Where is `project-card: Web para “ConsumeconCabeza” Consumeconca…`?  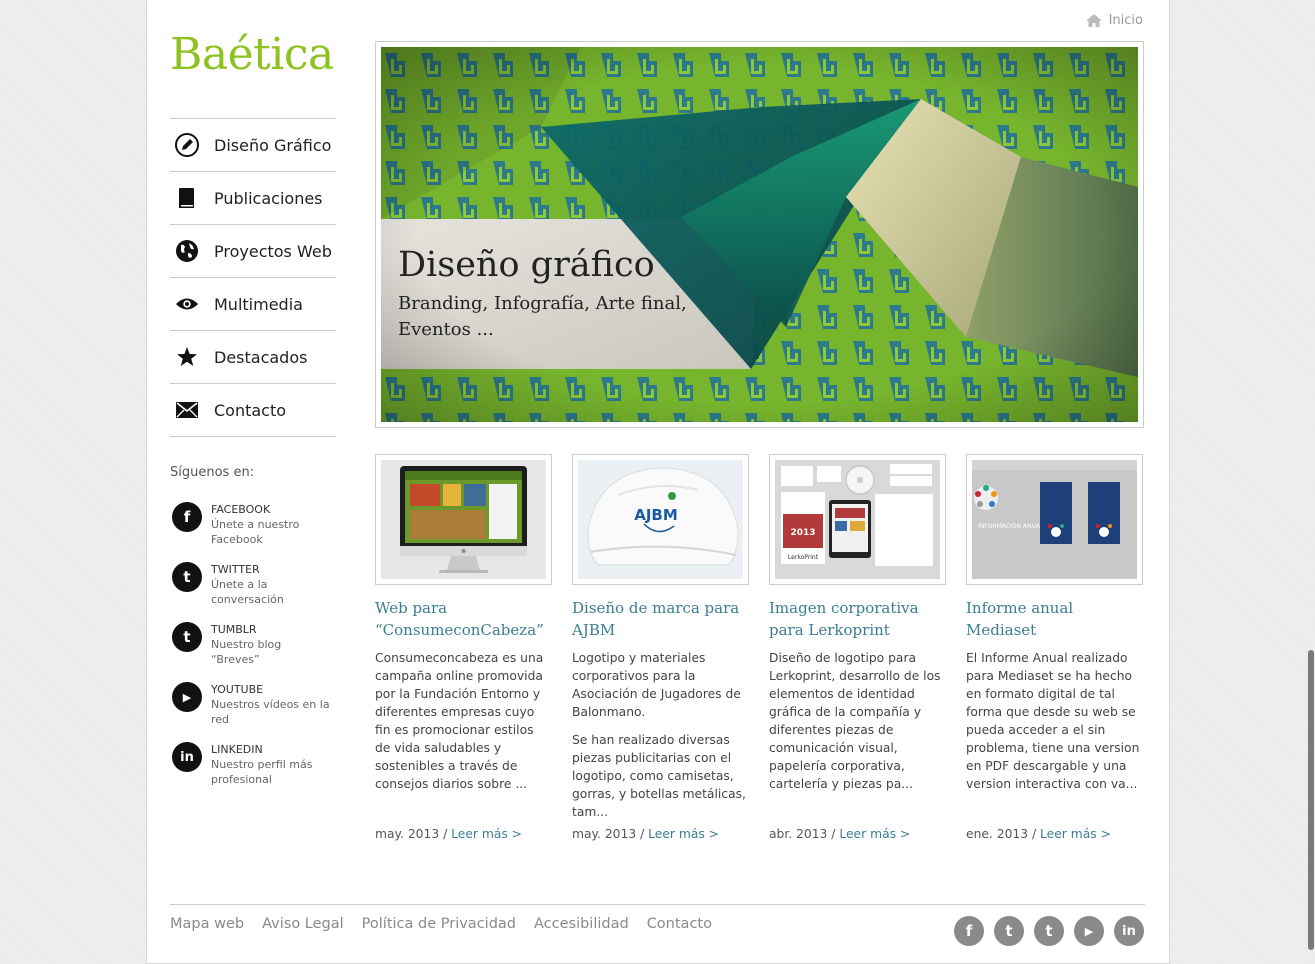 project-card: Web para “ConsumeconCabeza” Consumeconca… is located at coordinates (463, 647).